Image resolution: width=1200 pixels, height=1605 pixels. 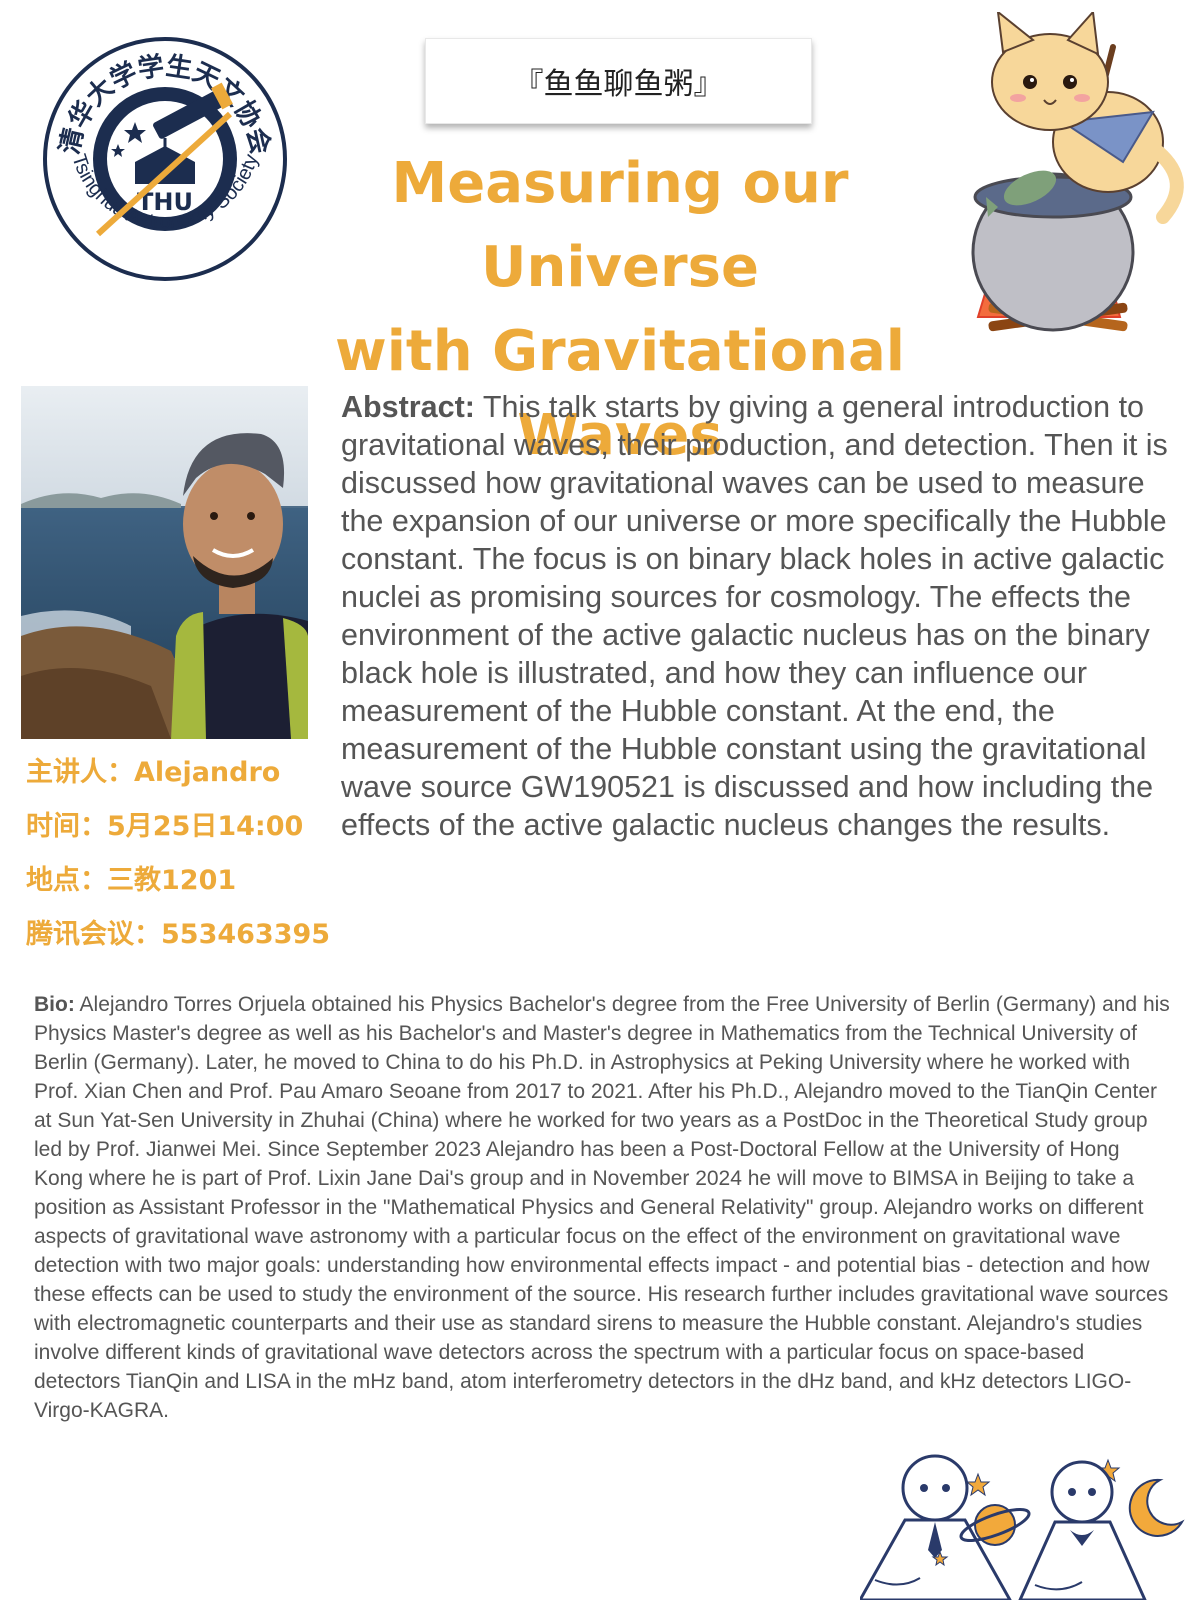 What do you see at coordinates (165, 826) in the screenshot?
I see `event-time: 时间：5月25日14:00` at bounding box center [165, 826].